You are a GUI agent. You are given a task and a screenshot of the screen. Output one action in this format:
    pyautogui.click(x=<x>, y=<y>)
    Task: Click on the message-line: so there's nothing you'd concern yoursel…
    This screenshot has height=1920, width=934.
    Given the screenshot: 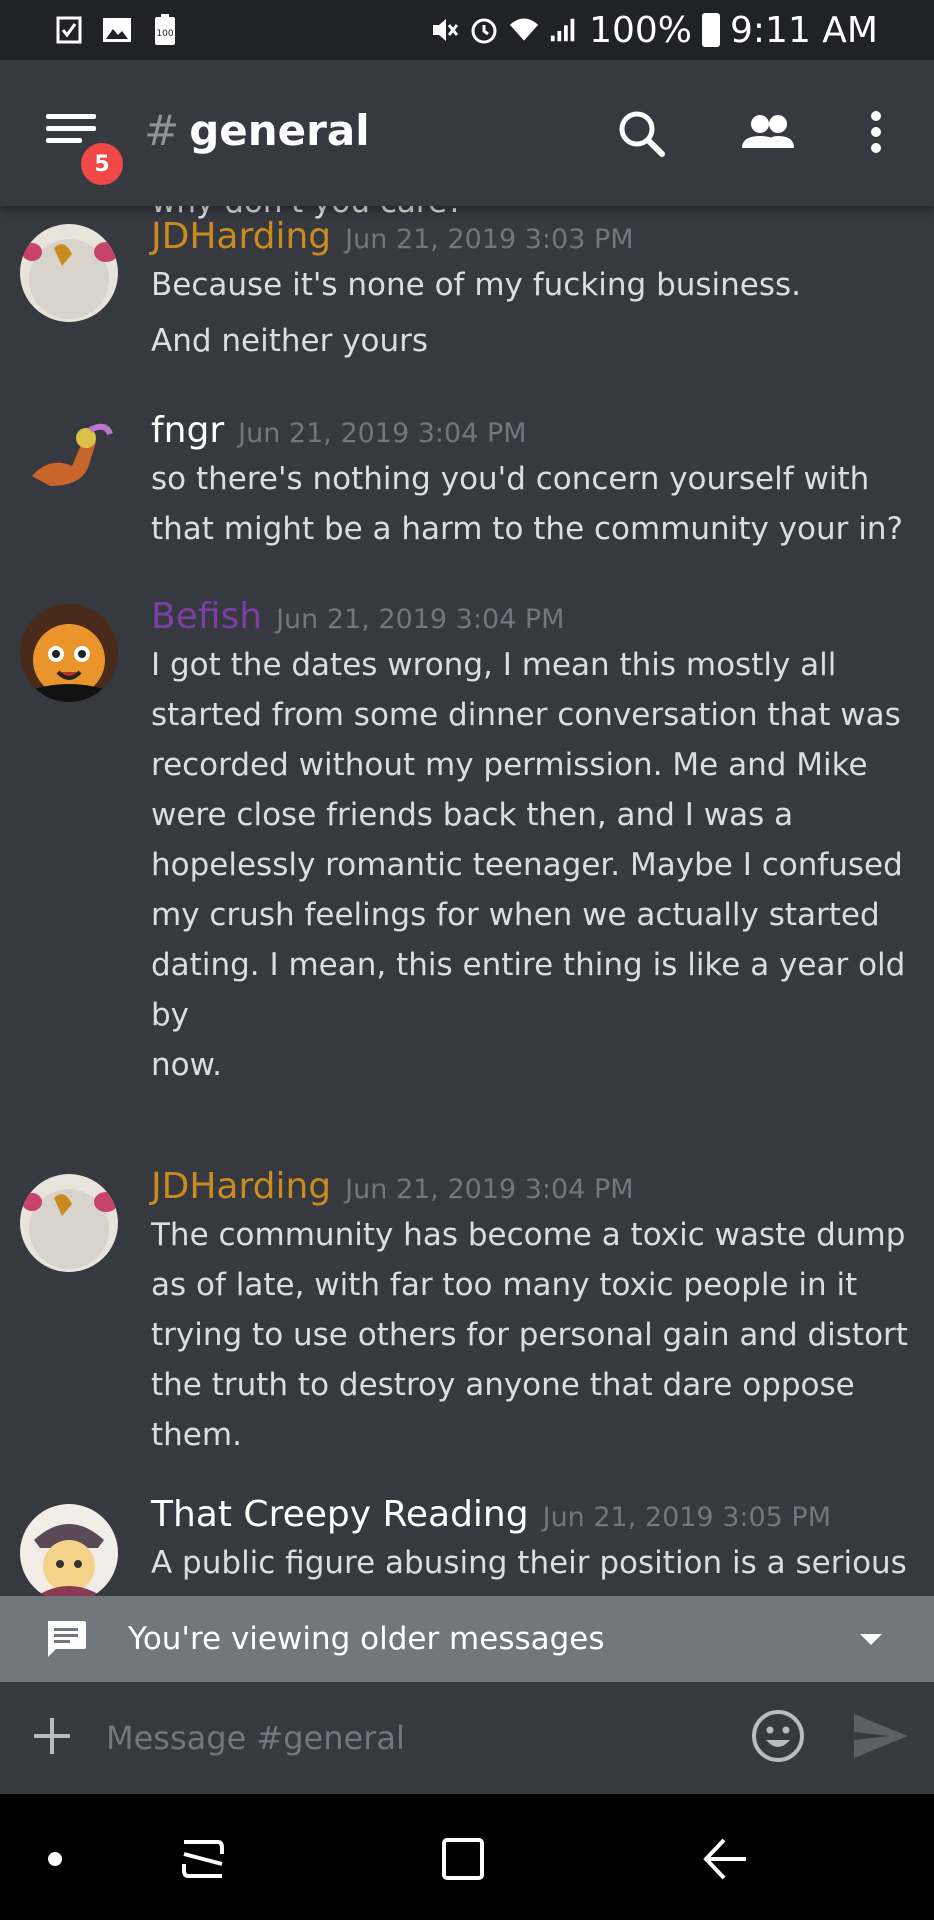 What is the action you would take?
    pyautogui.click(x=510, y=479)
    